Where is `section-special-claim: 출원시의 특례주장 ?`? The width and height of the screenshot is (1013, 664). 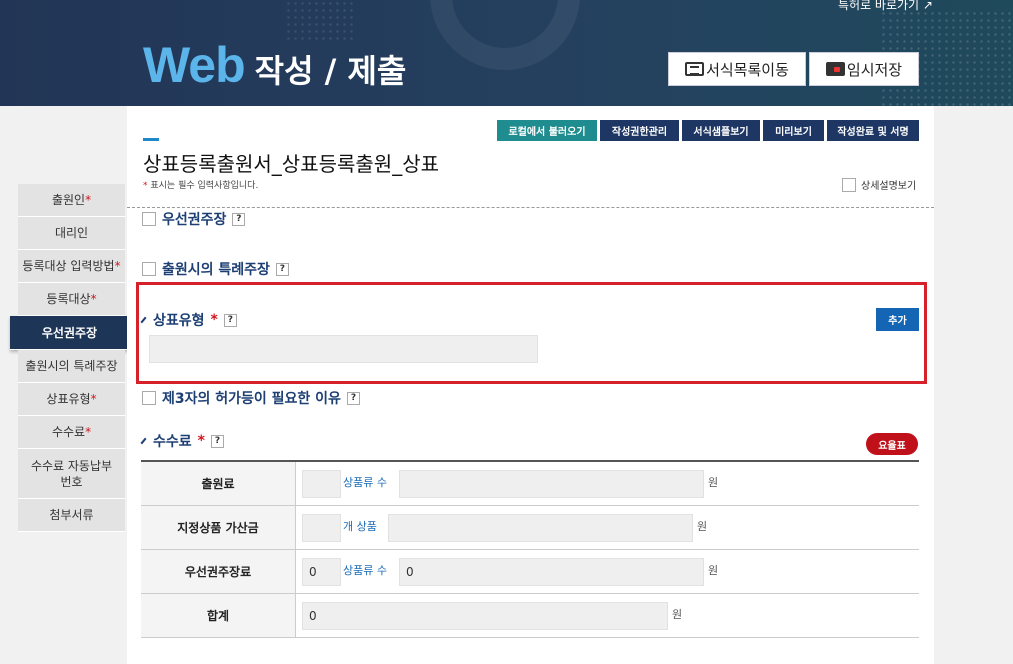
section-special-claim: 출원시의 특례주장 ? is located at coordinates (215, 269).